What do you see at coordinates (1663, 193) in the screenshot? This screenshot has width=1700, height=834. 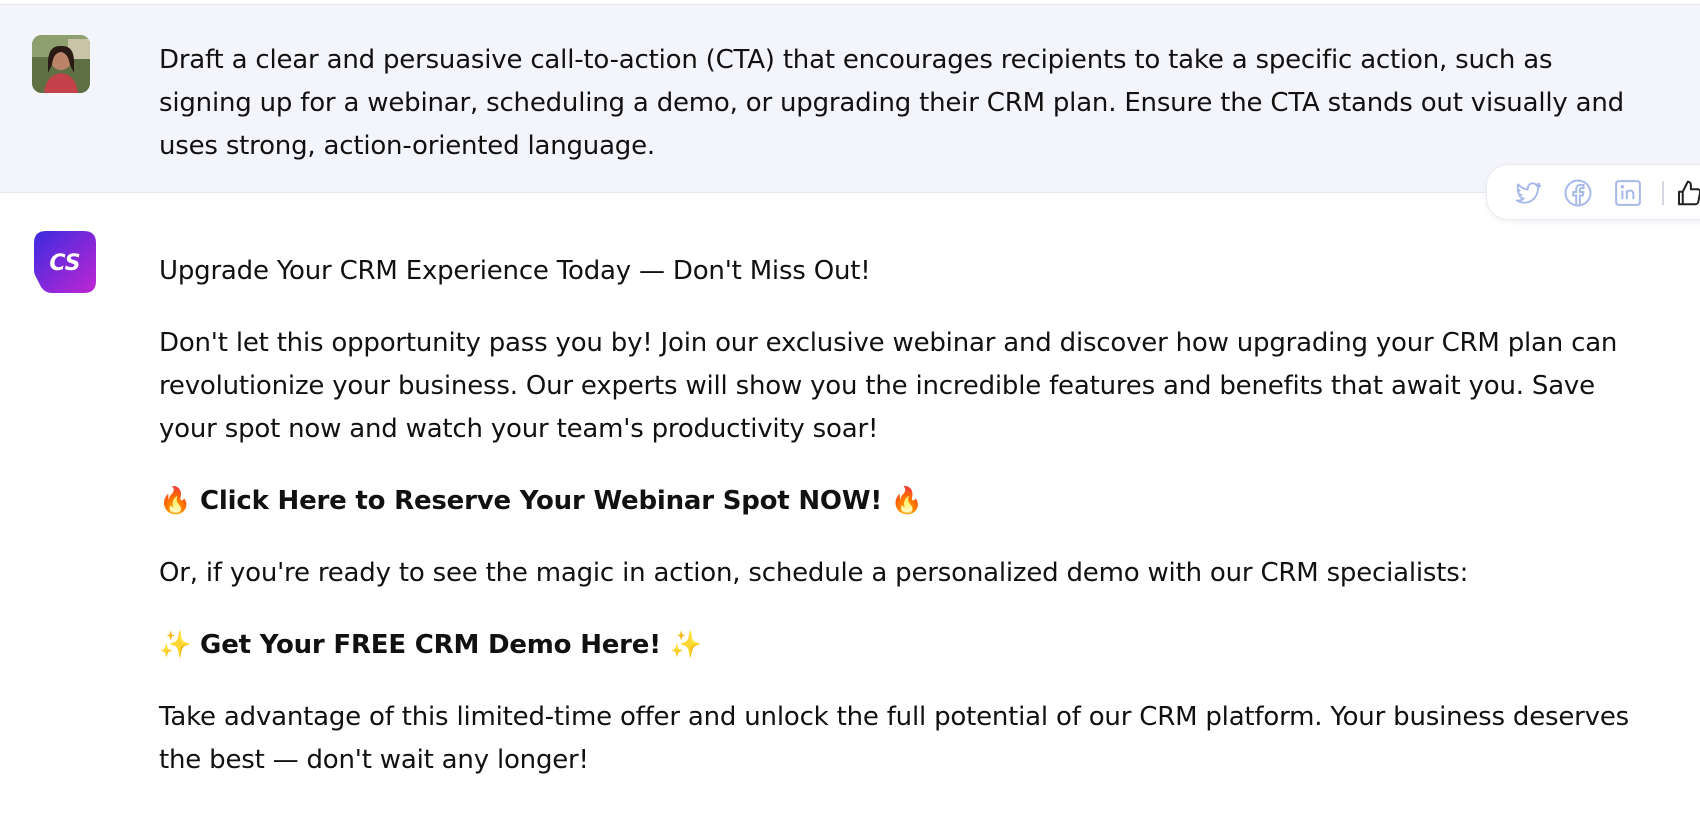 I see `toolbar-divider` at bounding box center [1663, 193].